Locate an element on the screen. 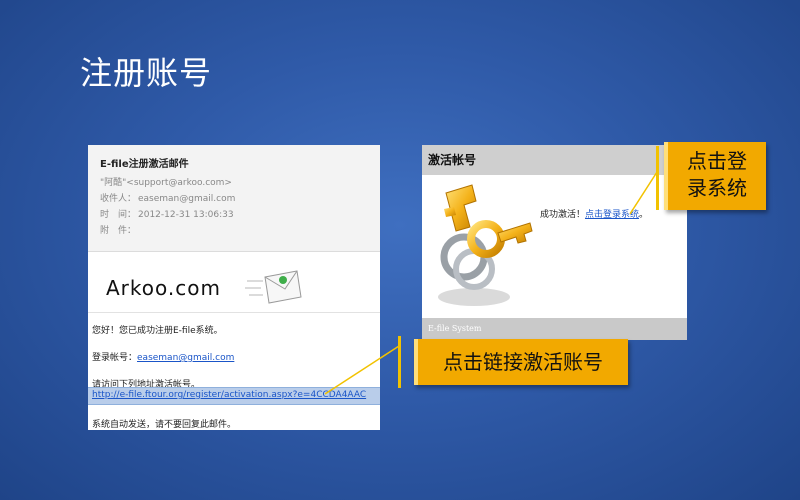  callout-activate-link: 点击链接激活账号 is located at coordinates (521, 362).